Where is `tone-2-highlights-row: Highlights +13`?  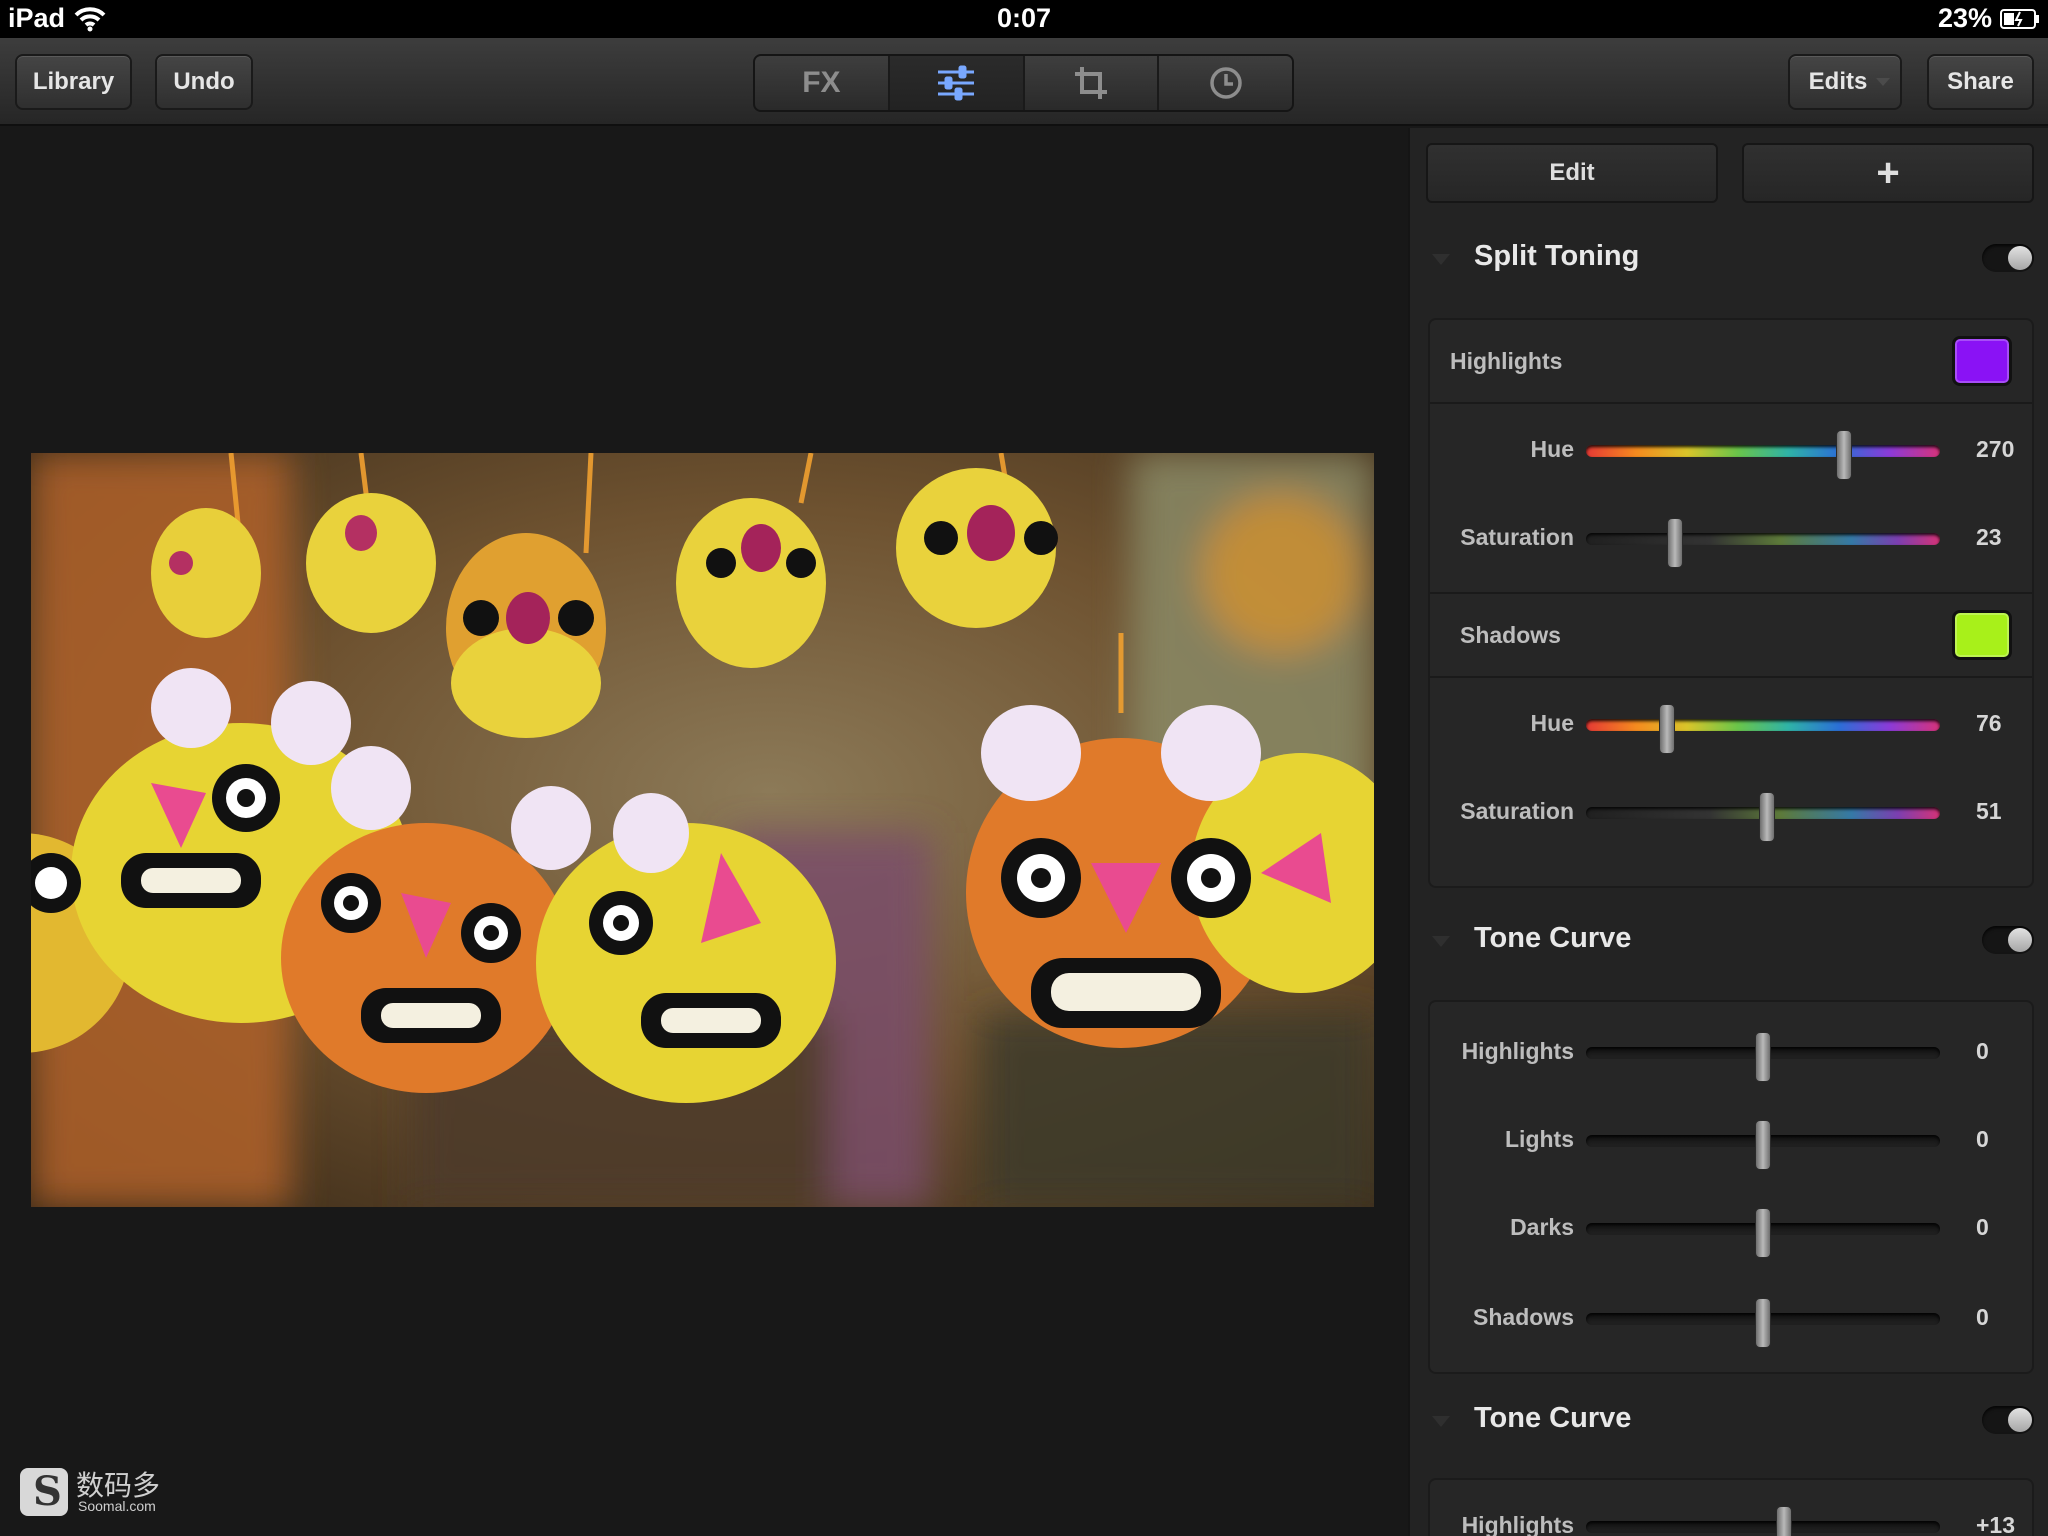
tone-2-highlights-row: Highlights +13 is located at coordinates (1731, 1509).